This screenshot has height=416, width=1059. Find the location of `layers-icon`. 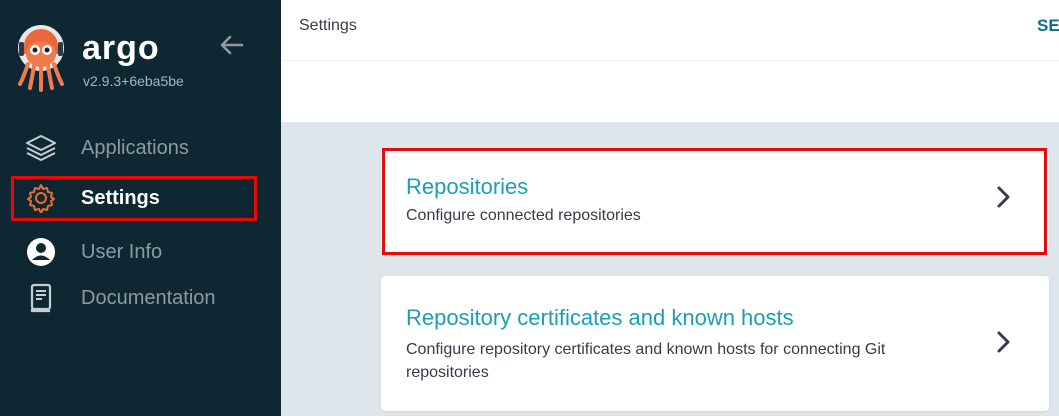

layers-icon is located at coordinates (41, 148).